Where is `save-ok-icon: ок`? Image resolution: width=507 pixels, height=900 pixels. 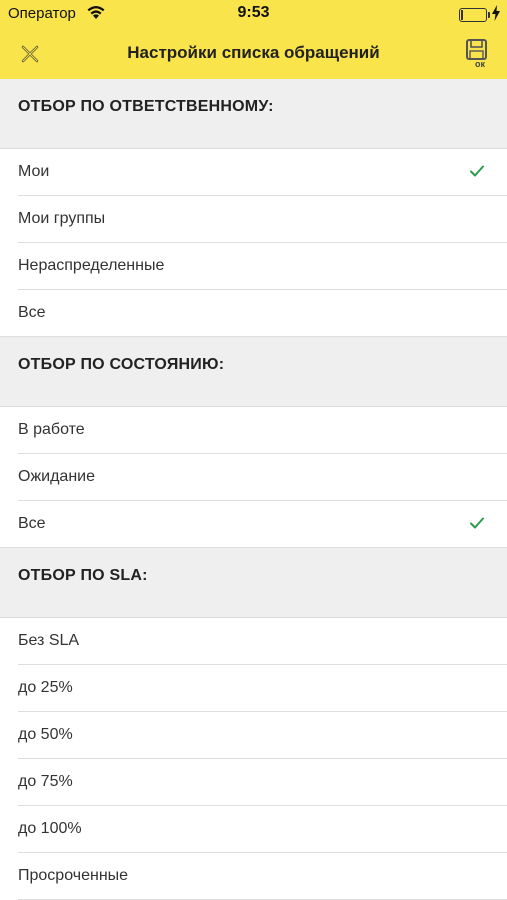
save-ok-icon: ок is located at coordinates (476, 54).